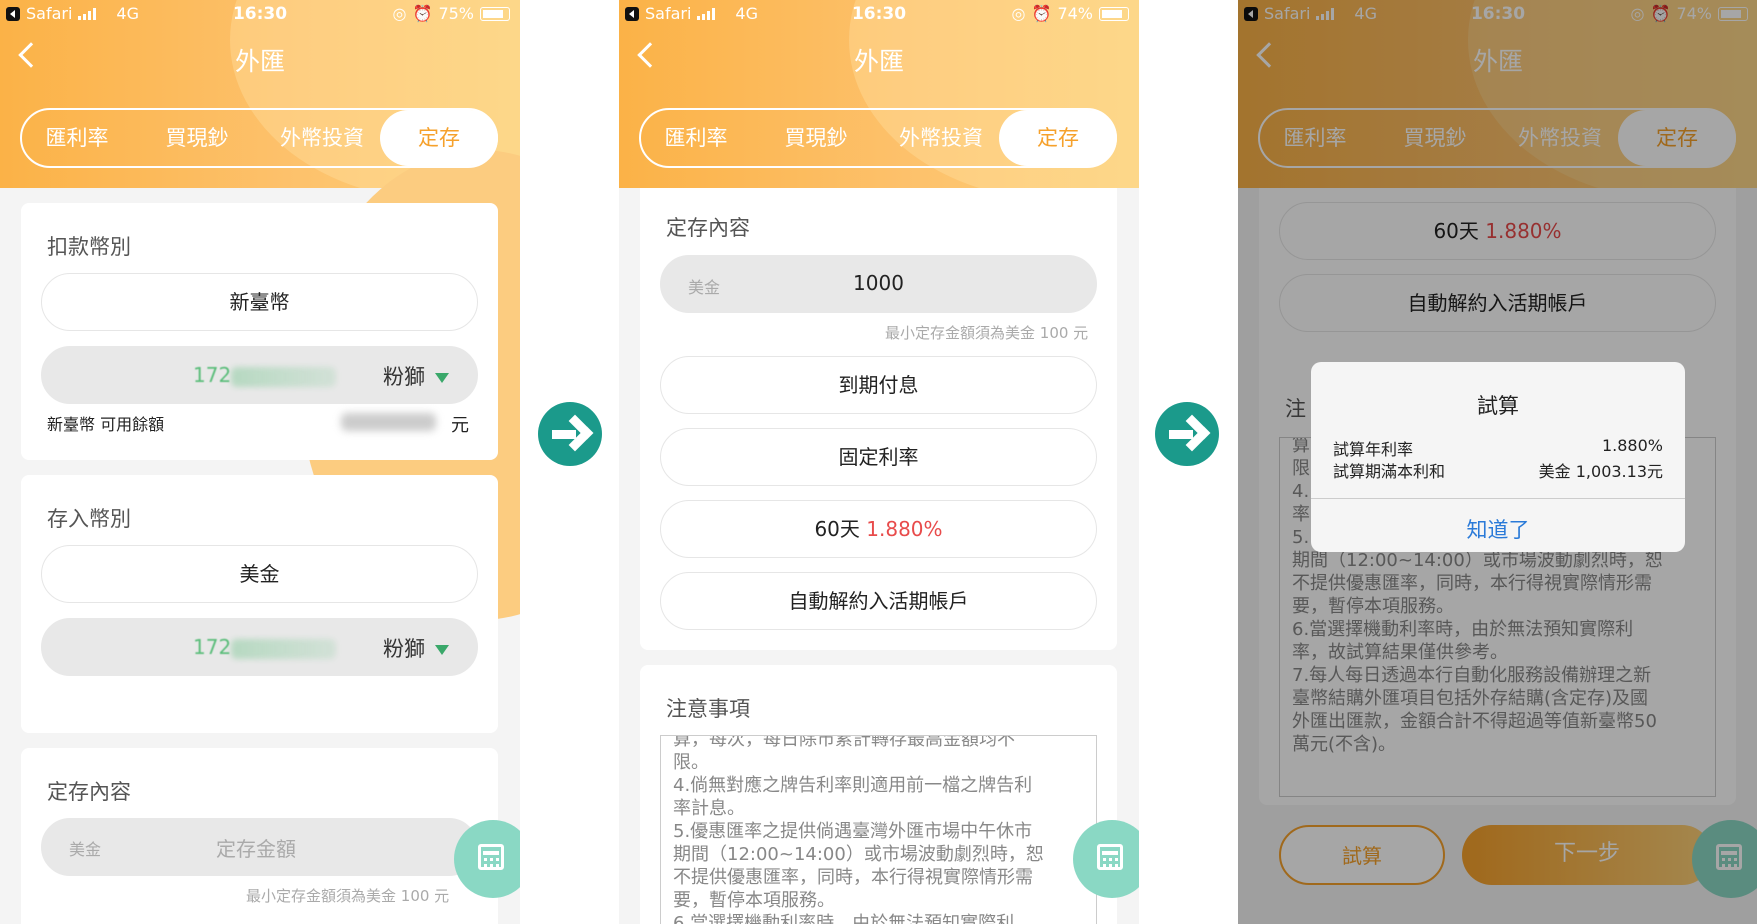 The width and height of the screenshot is (1757, 924). I want to click on debit-card: 扣款幣別 新臺幣 172 粉獅 新臺幣 可用餘額 元, so click(259, 331).